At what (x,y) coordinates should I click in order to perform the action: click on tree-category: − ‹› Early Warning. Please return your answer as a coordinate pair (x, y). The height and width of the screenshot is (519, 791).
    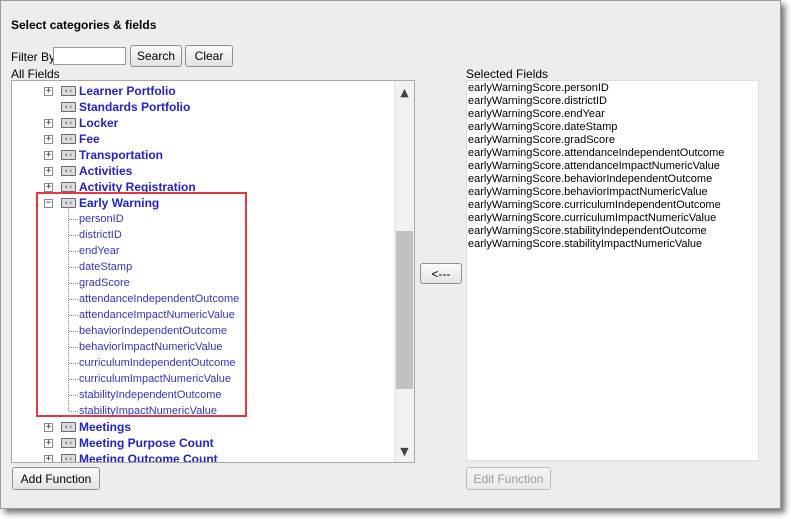
    Looking at the image, I should click on (202, 203).